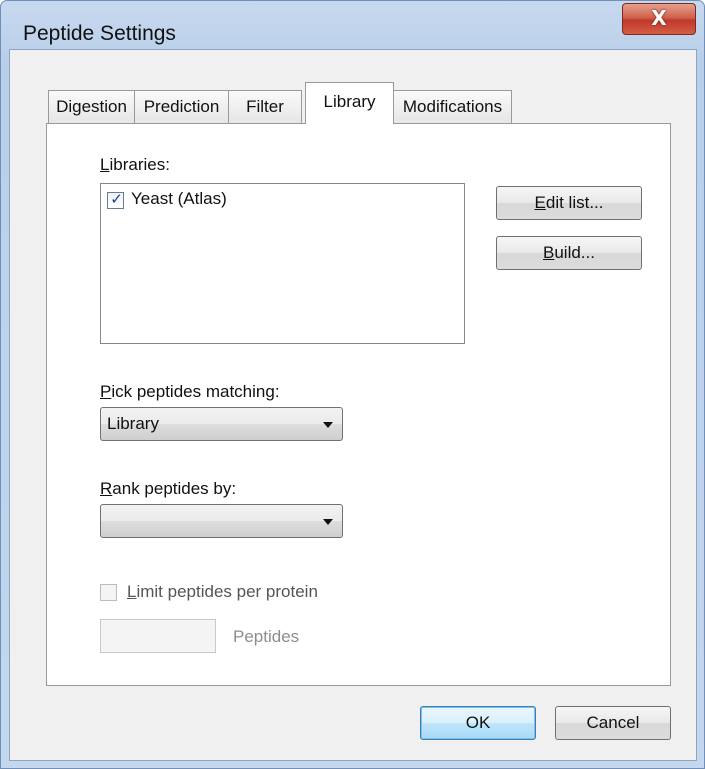 Image resolution: width=705 pixels, height=769 pixels. I want to click on libraries-listbox: ✓ Yeast (Atlas), so click(282, 263).